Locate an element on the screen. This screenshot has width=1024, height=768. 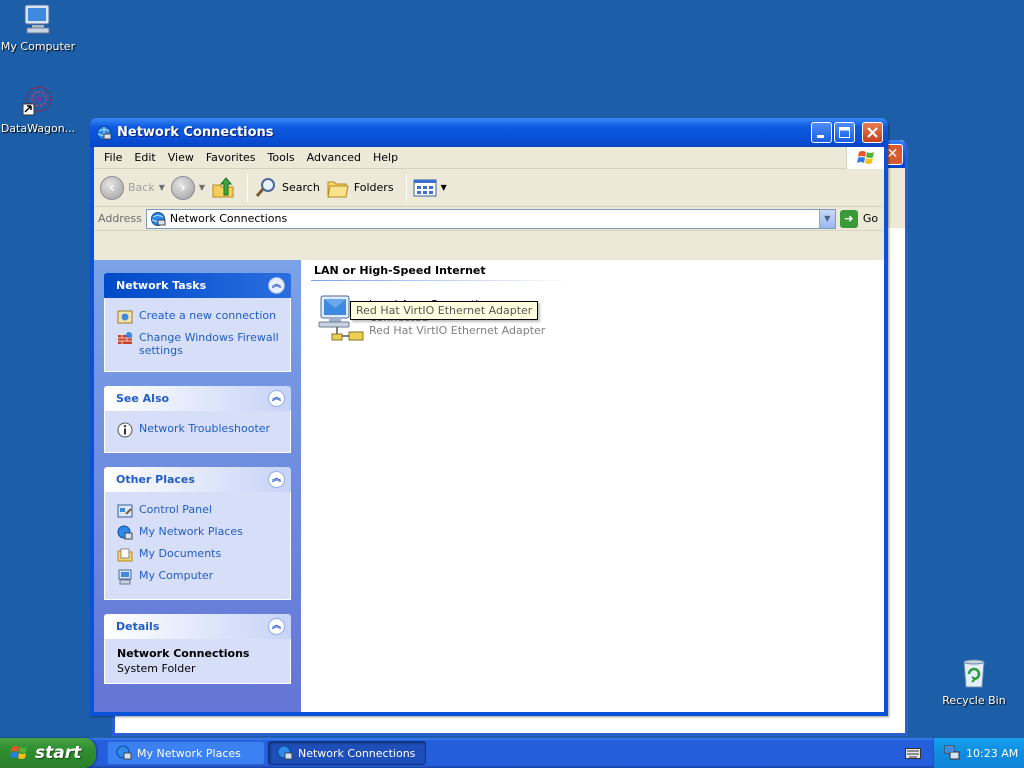
forward-button: › ▼ is located at coordinates (187, 187).